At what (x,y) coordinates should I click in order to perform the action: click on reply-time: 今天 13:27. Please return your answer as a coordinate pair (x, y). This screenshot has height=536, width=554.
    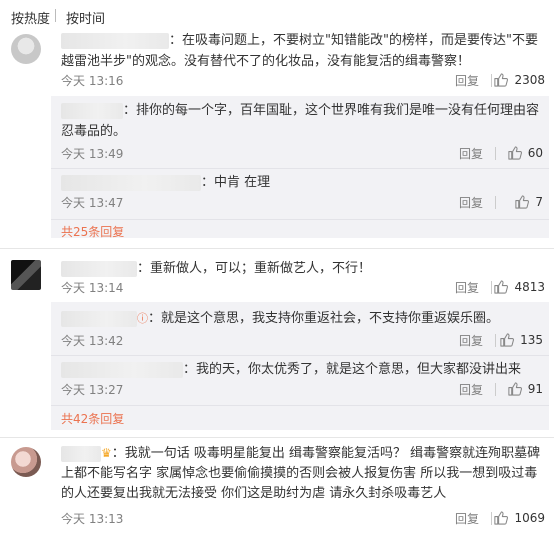
    Looking at the image, I should click on (92, 390).